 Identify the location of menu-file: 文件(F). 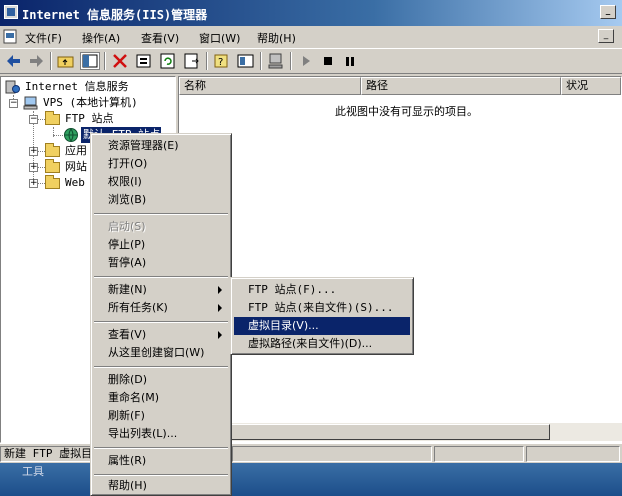
(43, 38).